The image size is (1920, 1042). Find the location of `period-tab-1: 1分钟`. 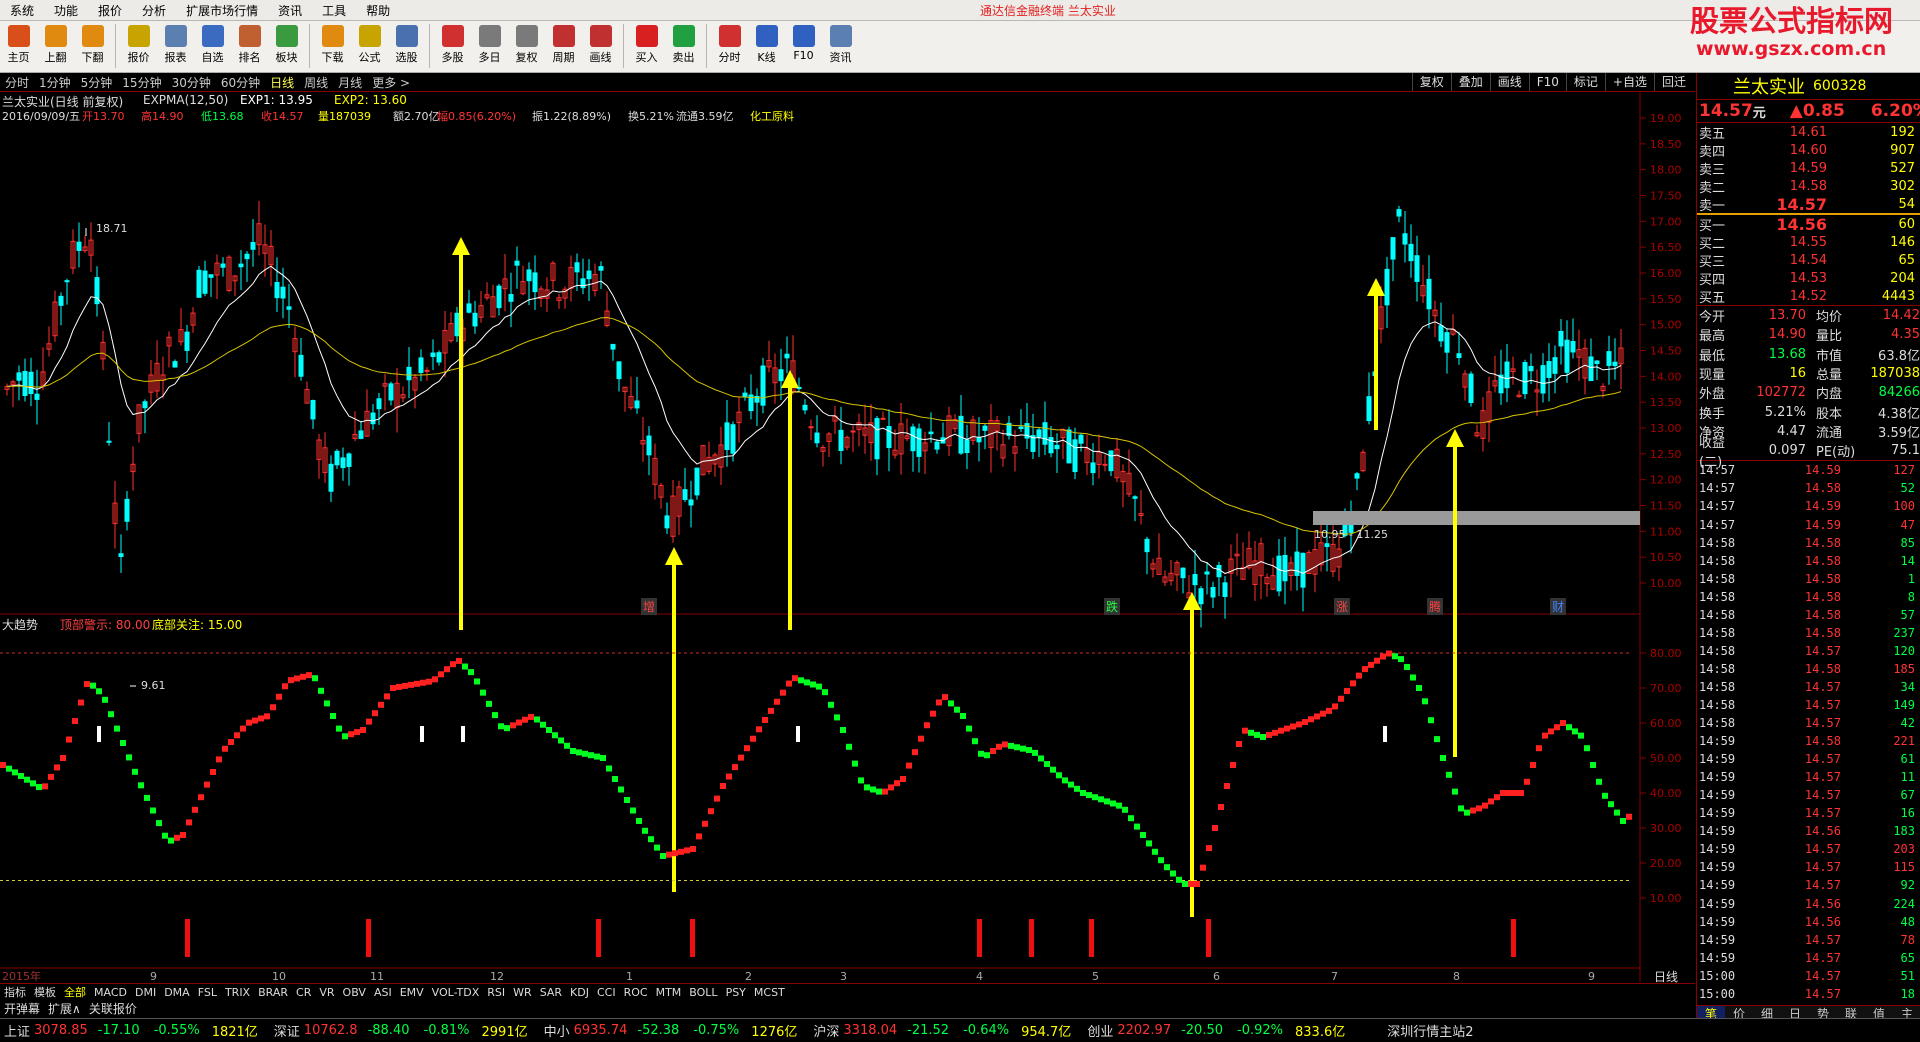

period-tab-1: 1分钟 is located at coordinates (55, 82).